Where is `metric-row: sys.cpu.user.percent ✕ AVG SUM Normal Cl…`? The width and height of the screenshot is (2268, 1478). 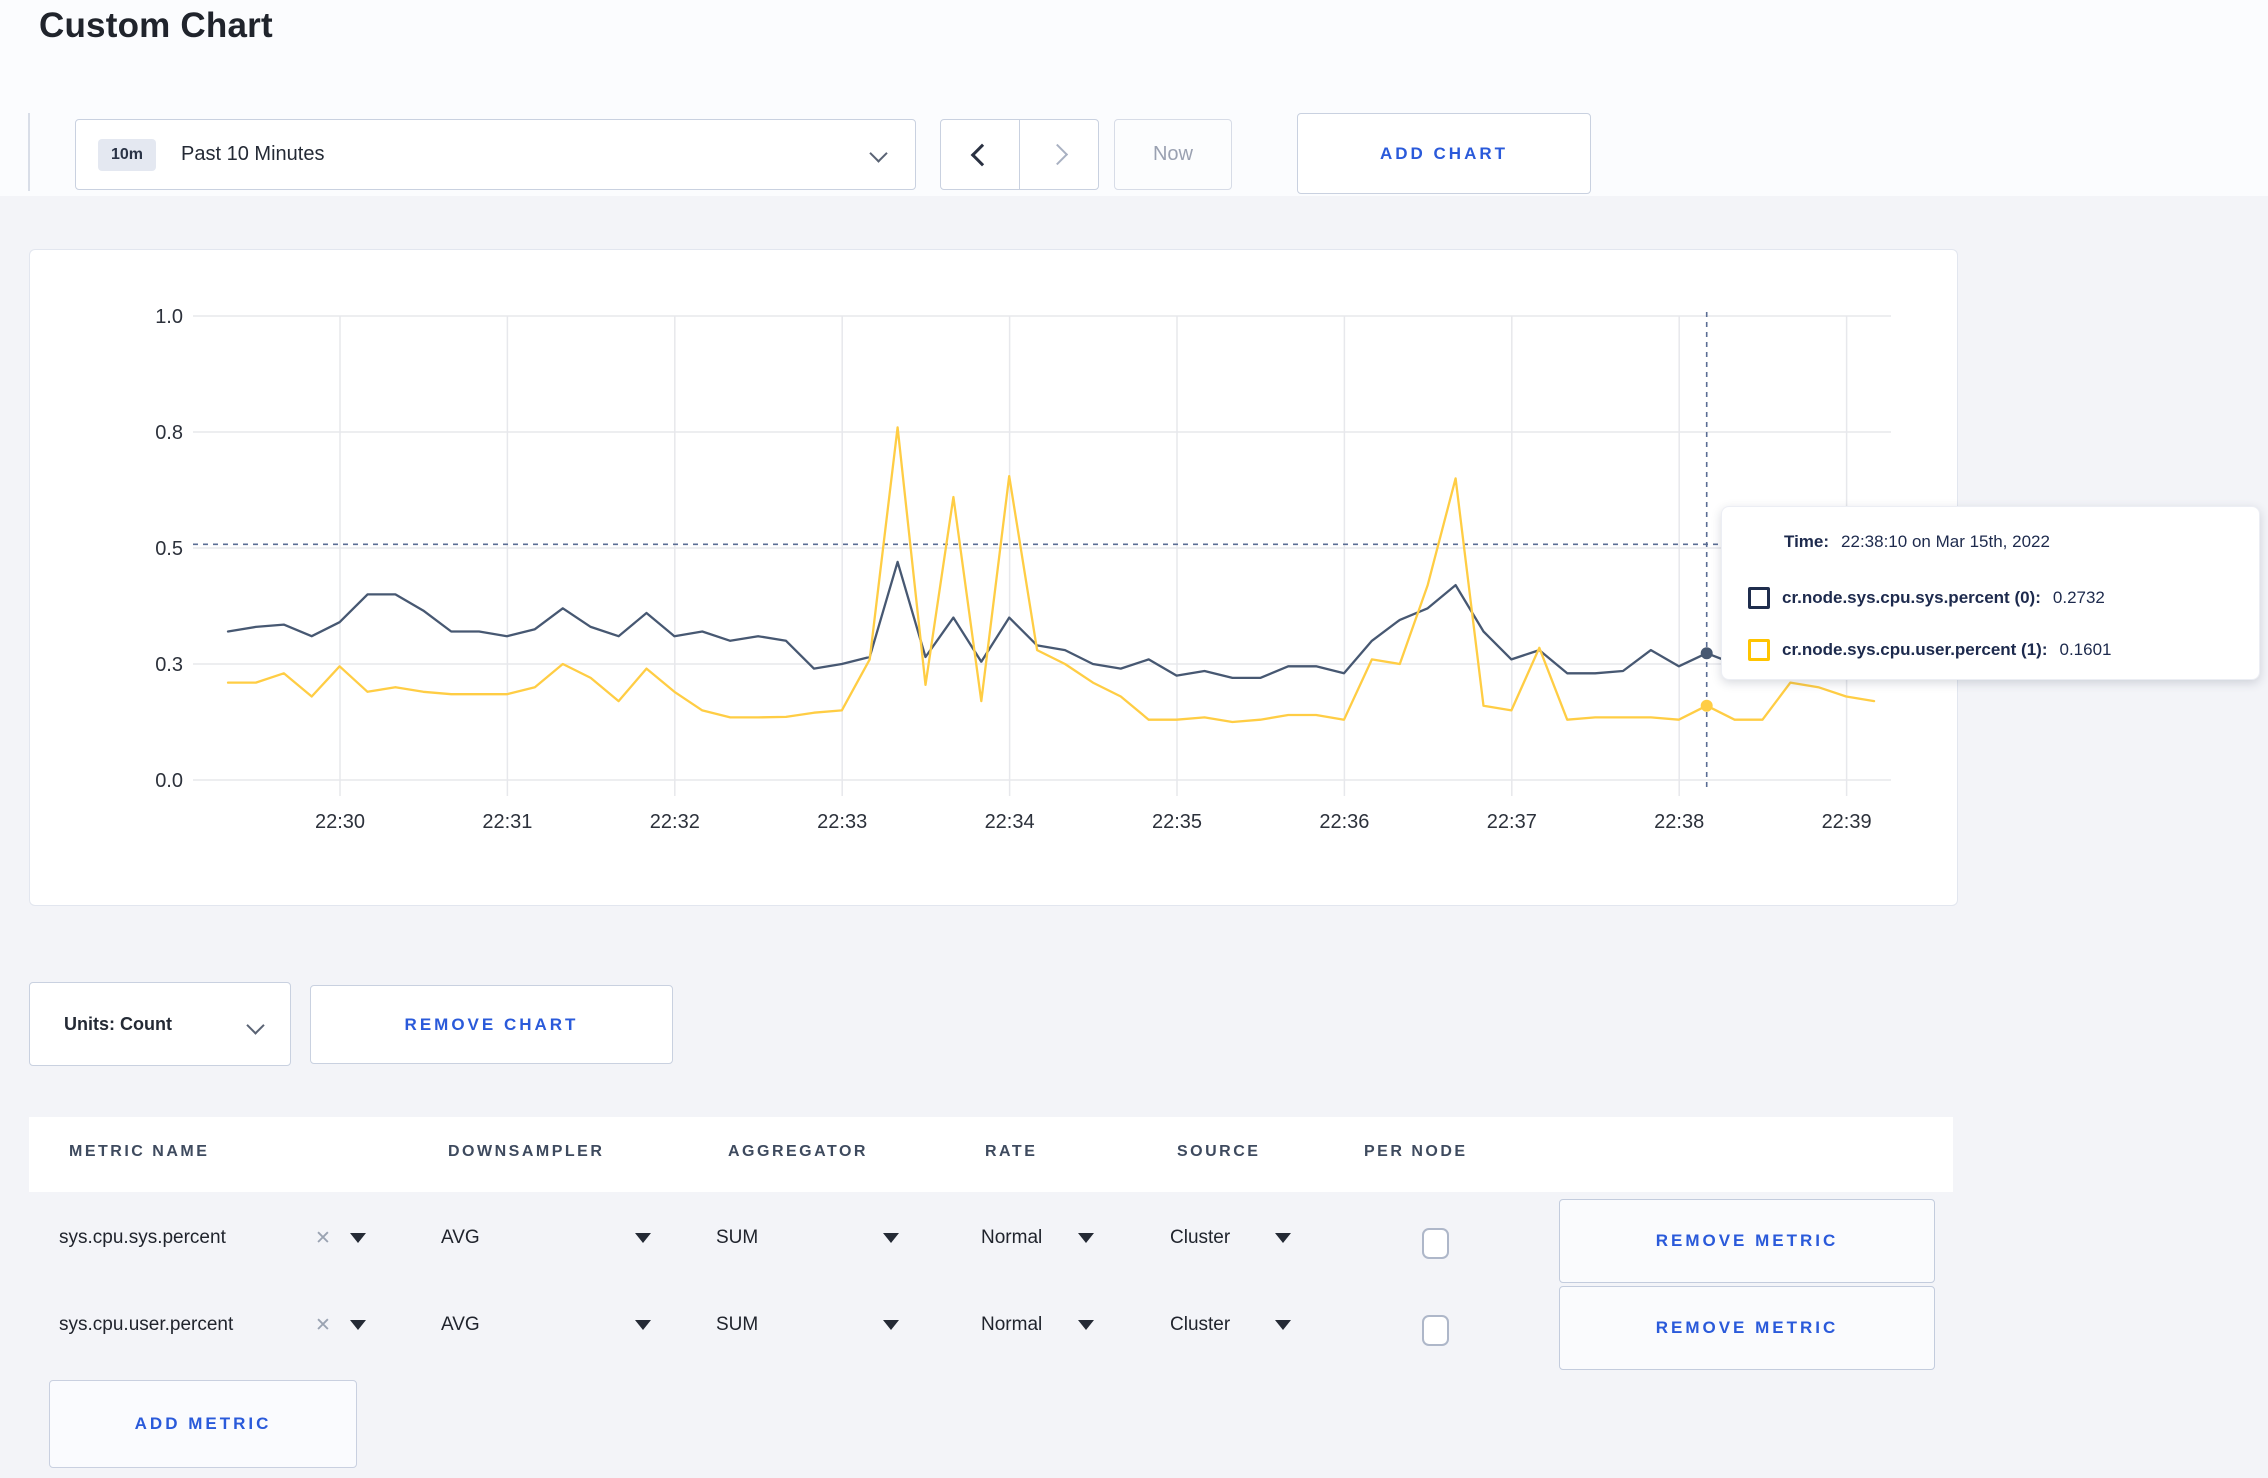 metric-row: sys.cpu.user.percent ✕ AVG SUM Normal Cl… is located at coordinates (991, 1329).